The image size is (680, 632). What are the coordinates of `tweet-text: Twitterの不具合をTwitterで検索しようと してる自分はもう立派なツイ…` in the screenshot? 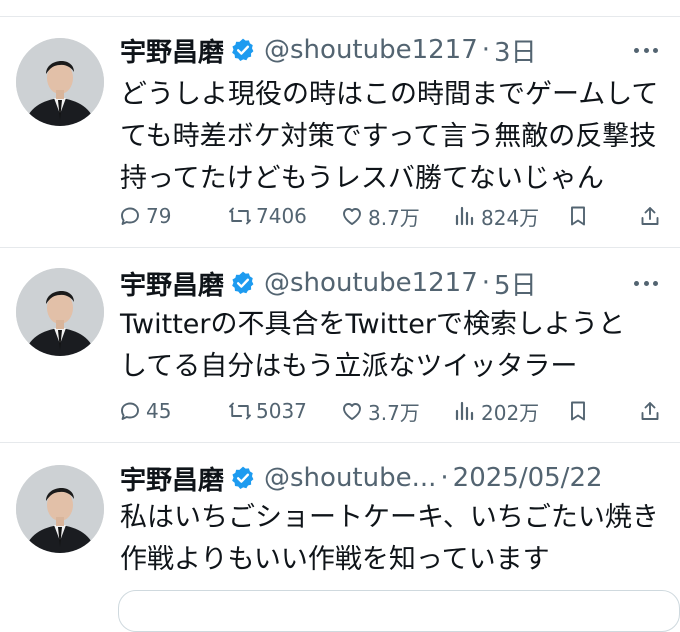 It's located at (392, 346).